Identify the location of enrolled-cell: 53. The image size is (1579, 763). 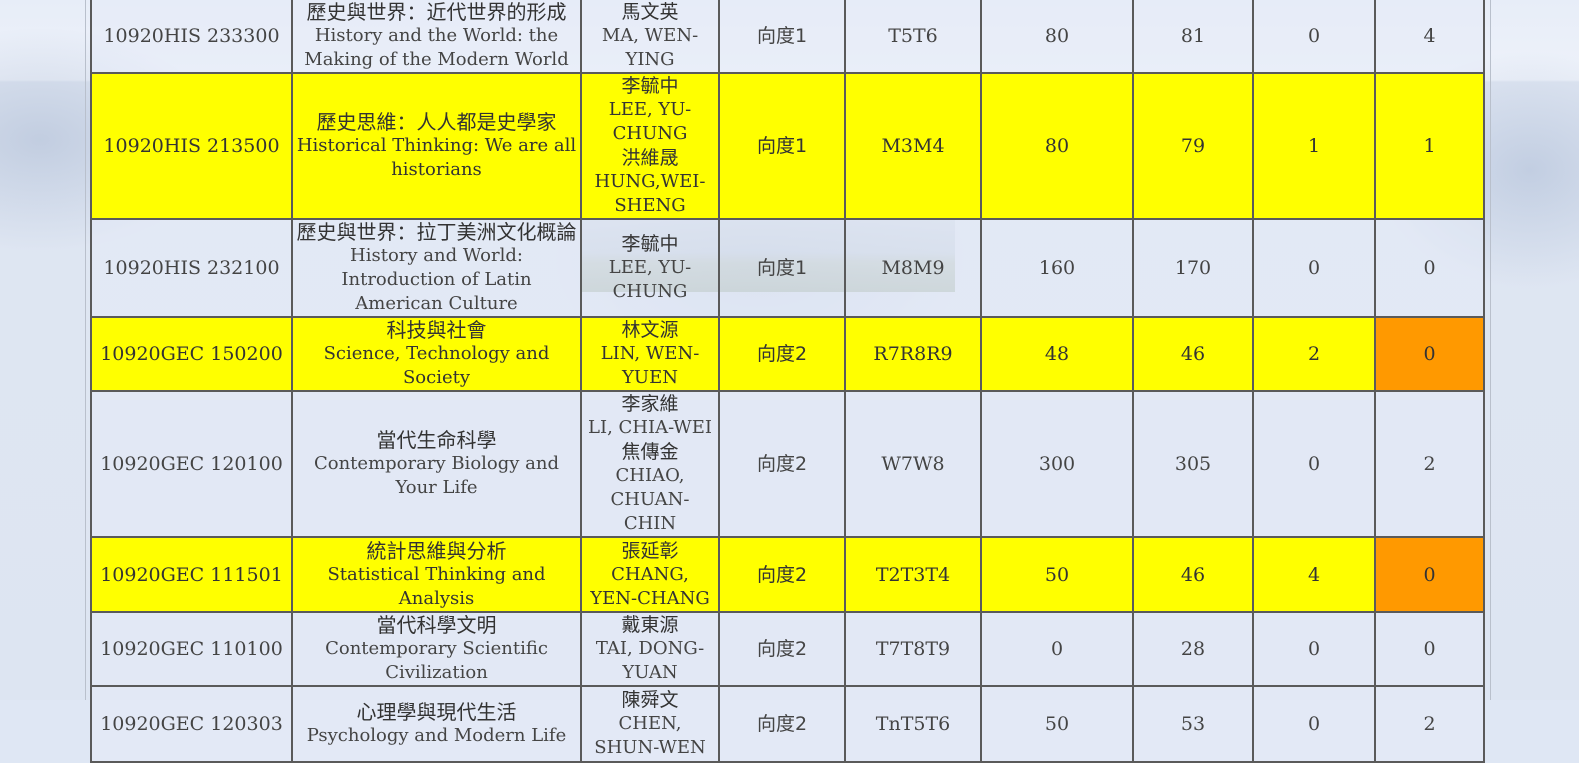
(1193, 724).